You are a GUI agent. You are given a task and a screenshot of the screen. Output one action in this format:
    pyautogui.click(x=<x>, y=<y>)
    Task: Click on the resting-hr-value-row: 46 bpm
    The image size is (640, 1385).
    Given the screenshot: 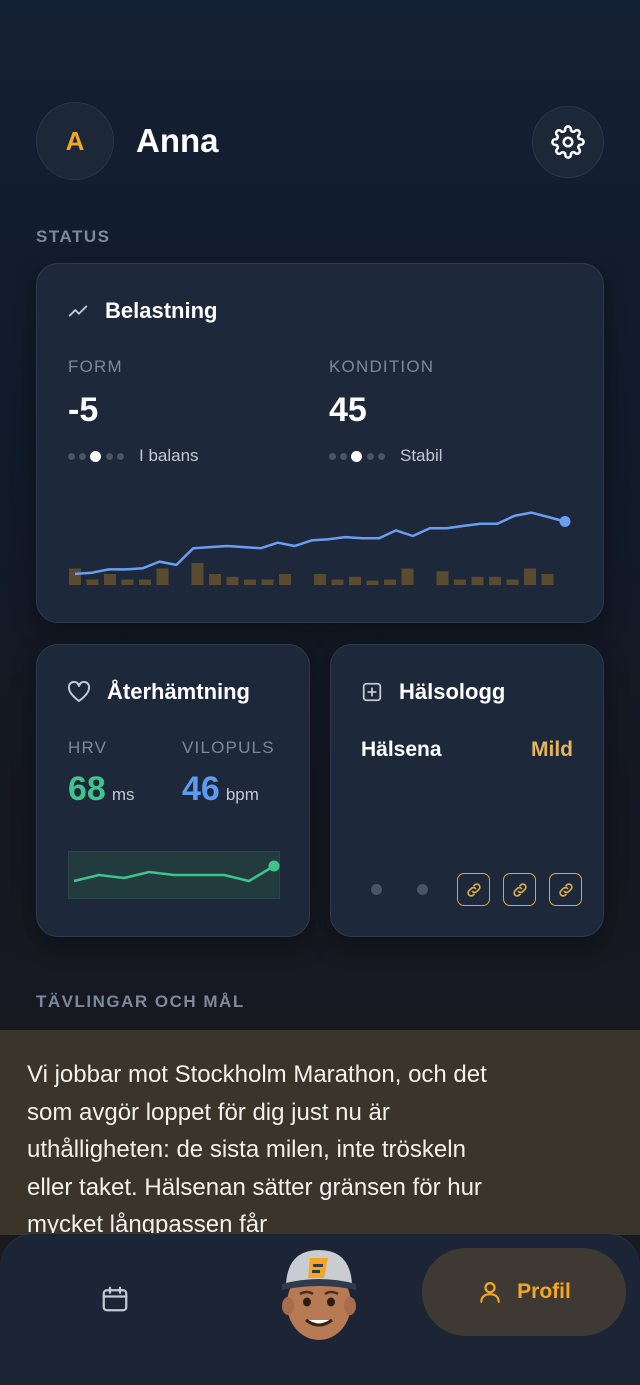 What is the action you would take?
    pyautogui.click(x=228, y=789)
    